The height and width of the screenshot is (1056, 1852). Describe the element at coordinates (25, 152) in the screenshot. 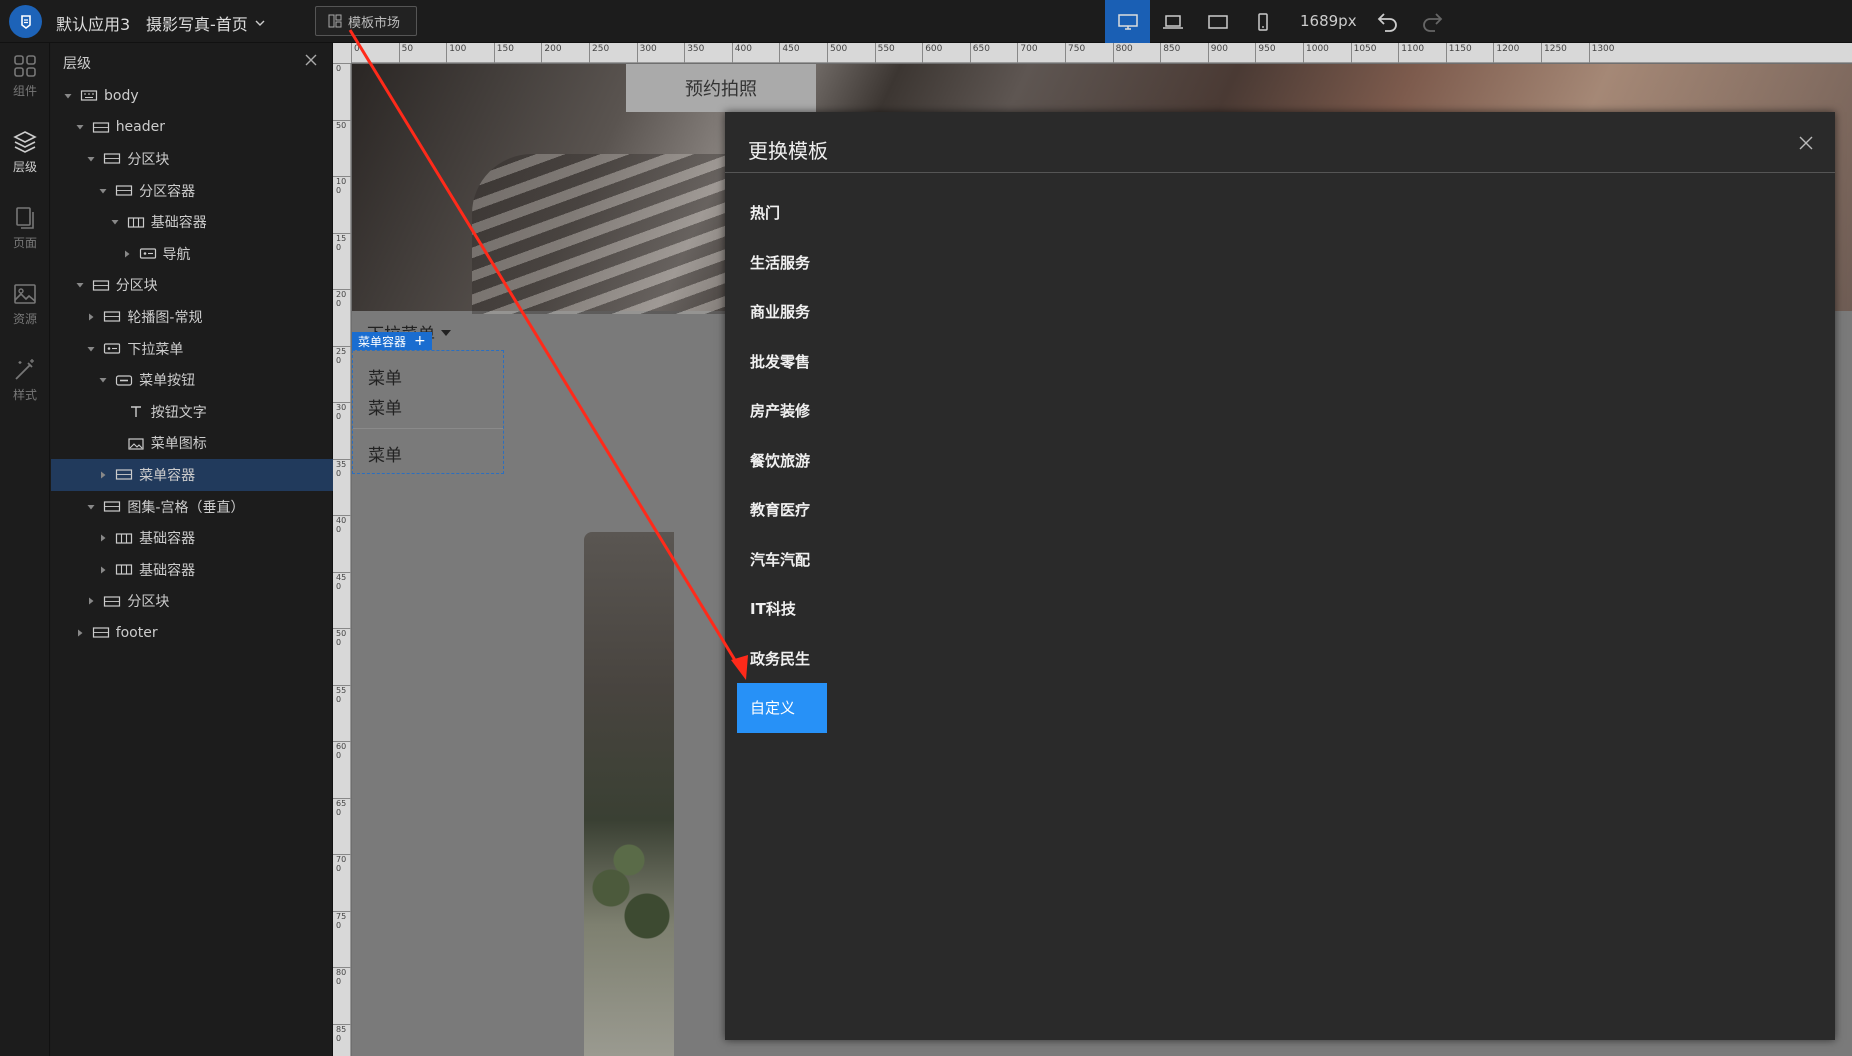

I see `rail-item-layers: 层级` at that location.